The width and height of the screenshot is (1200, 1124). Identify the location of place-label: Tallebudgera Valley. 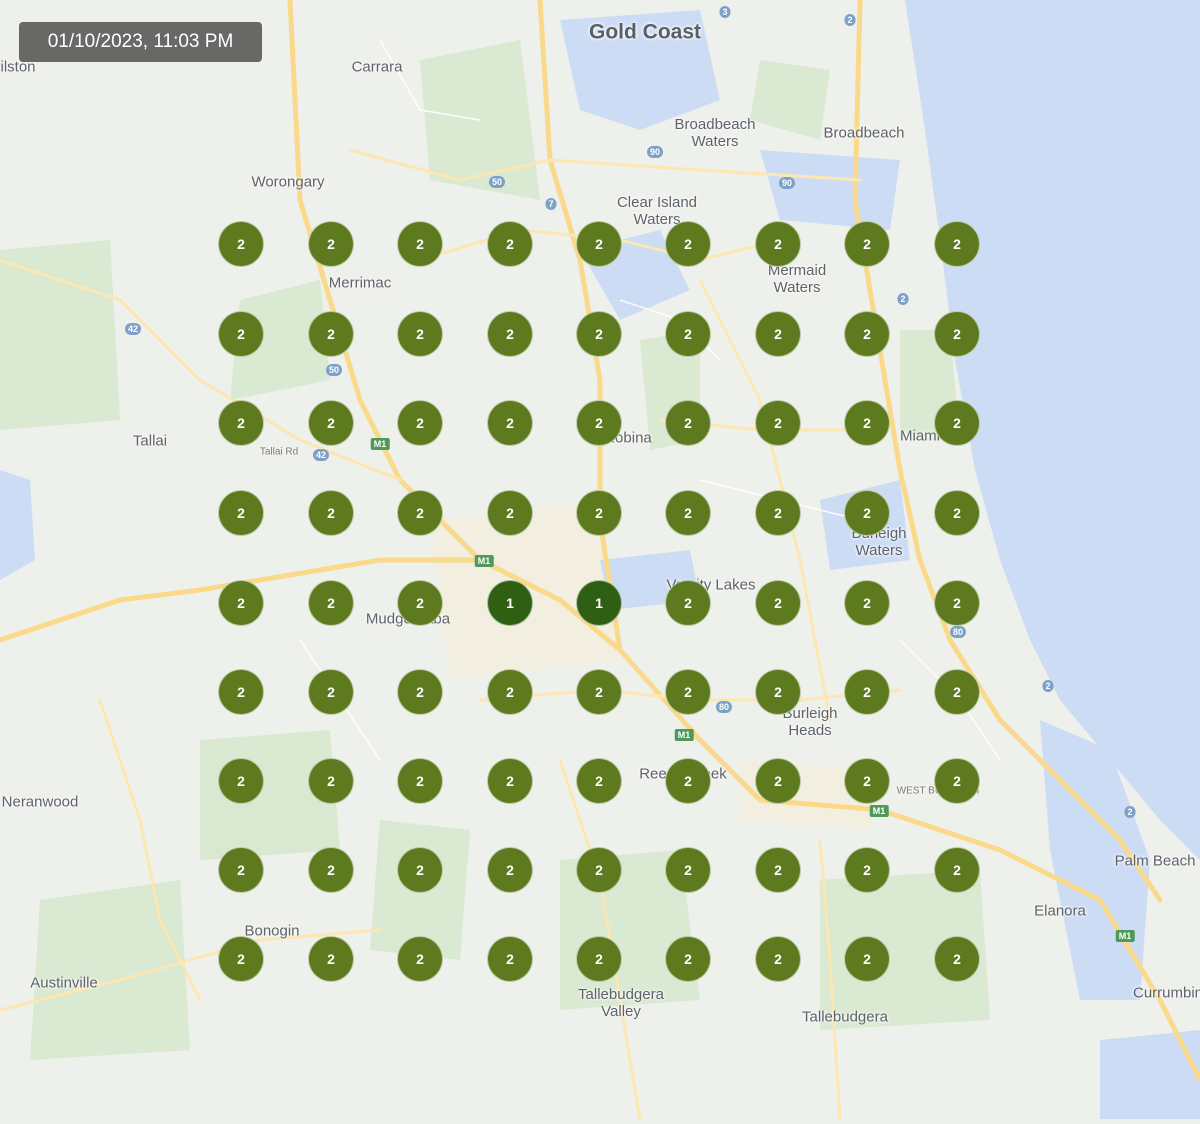
(621, 1003).